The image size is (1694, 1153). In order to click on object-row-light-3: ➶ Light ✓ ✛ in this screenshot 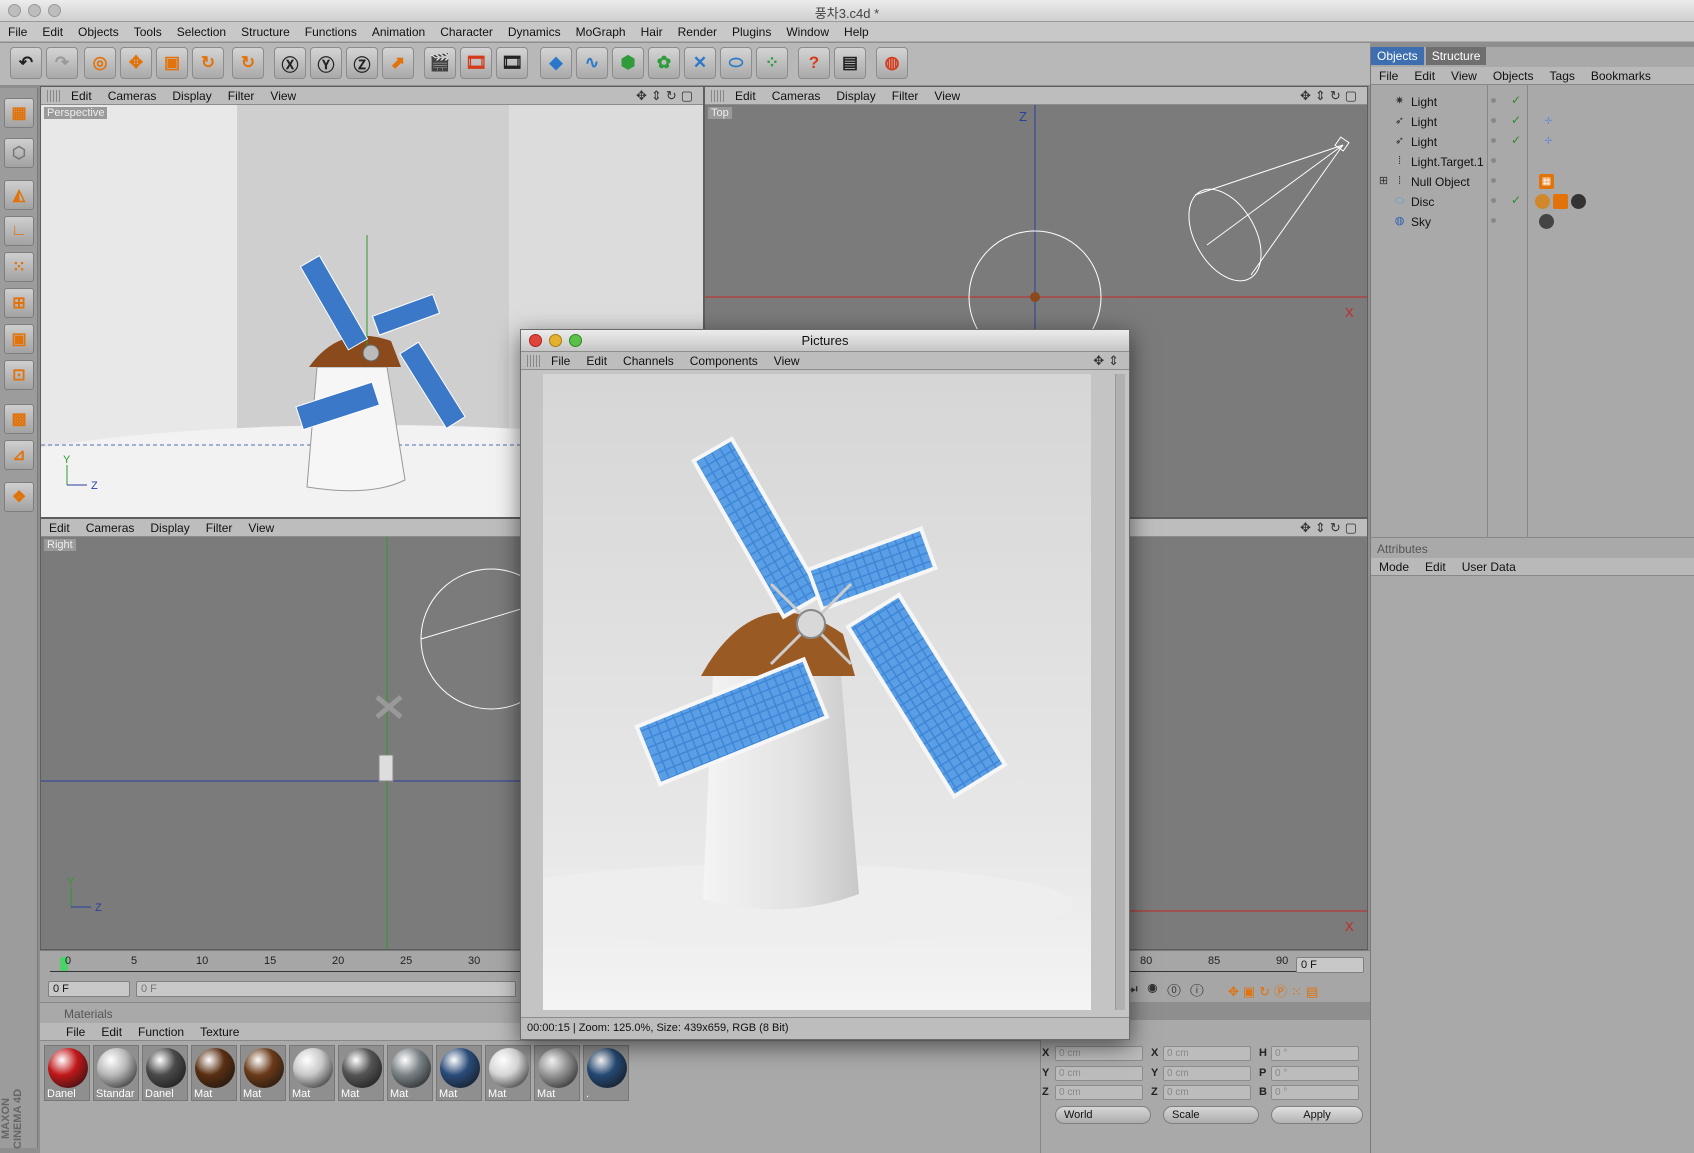, I will do `click(1531, 141)`.